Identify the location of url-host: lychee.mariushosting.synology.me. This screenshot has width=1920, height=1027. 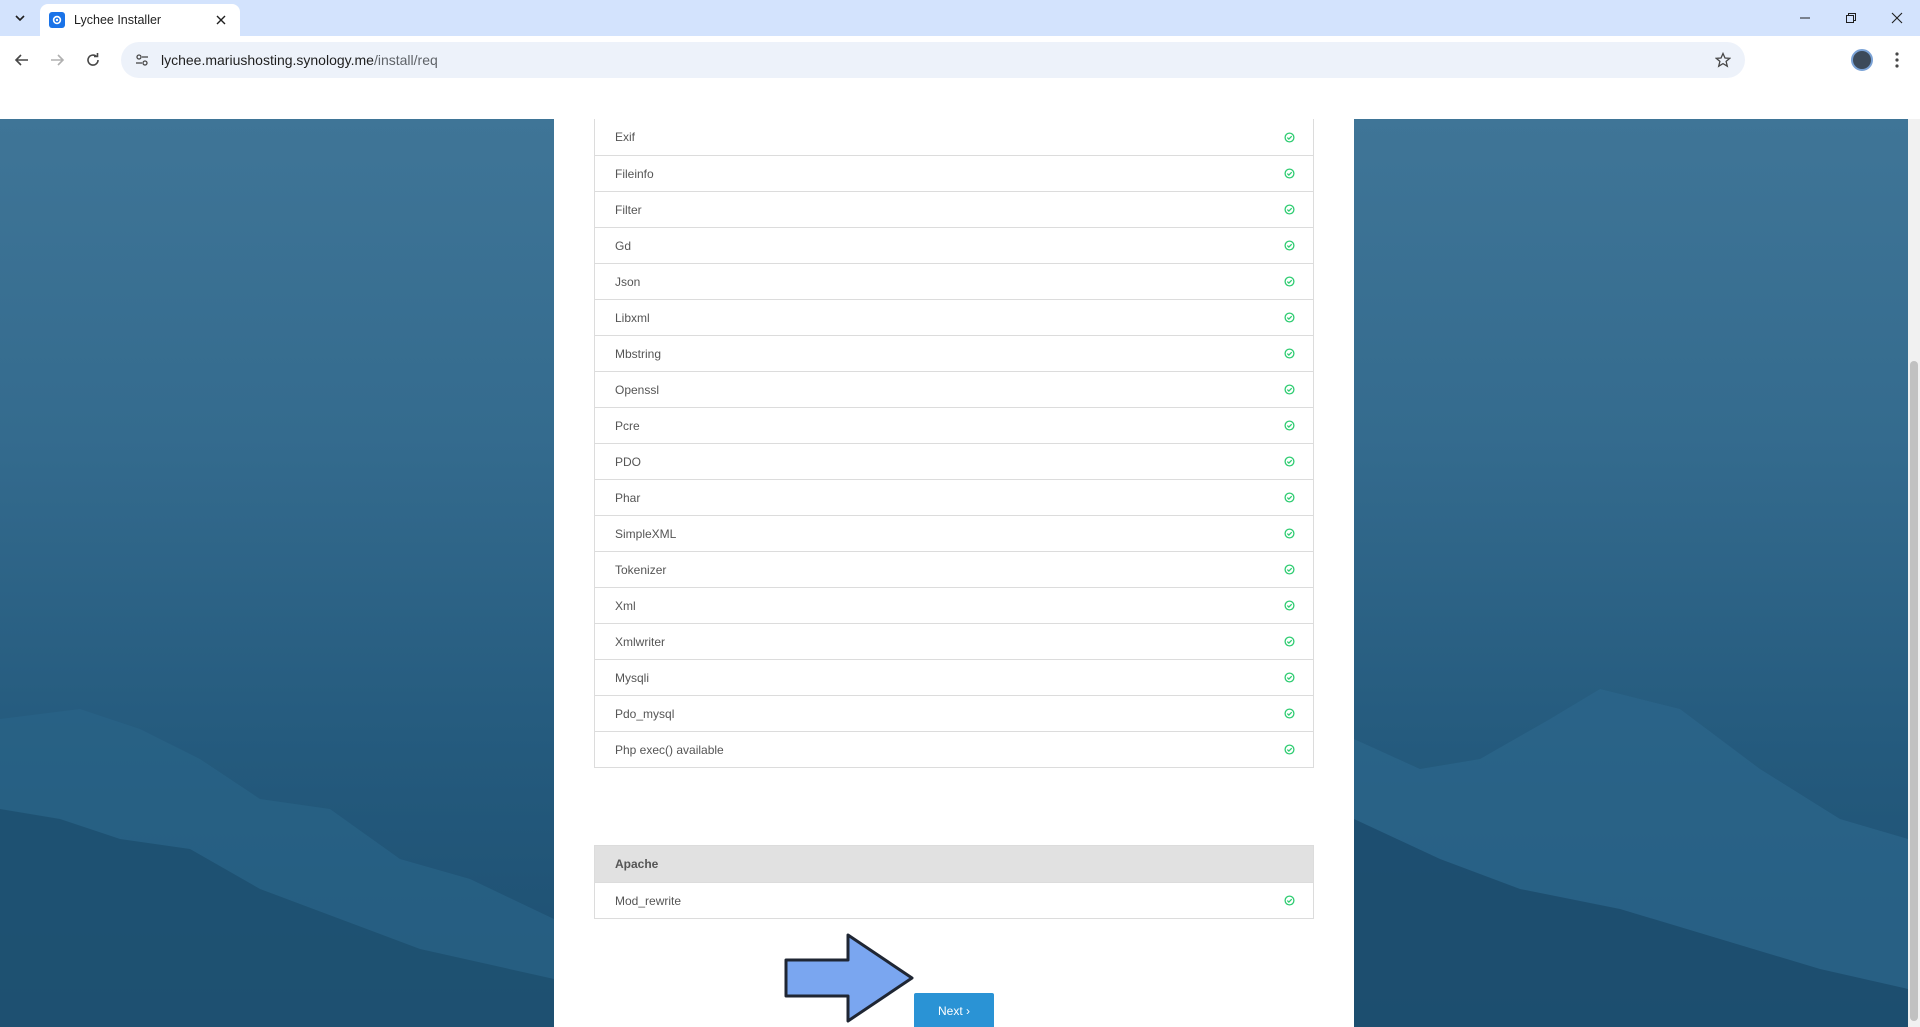
(267, 60).